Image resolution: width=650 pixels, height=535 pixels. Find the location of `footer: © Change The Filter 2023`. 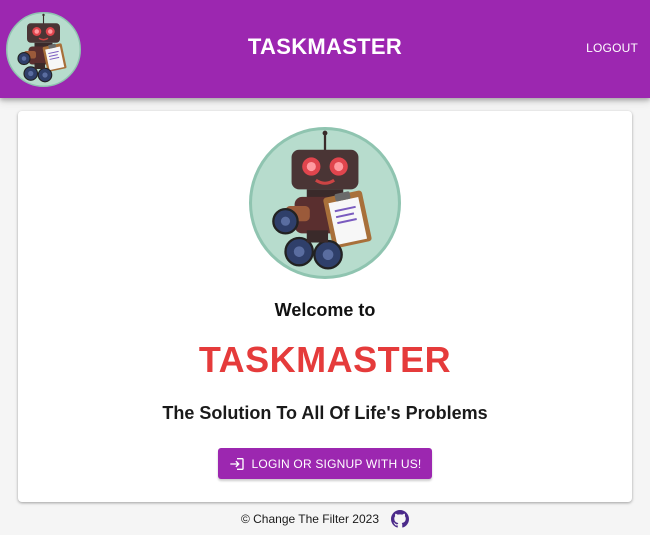

footer: © Change The Filter 2023 is located at coordinates (325, 519).